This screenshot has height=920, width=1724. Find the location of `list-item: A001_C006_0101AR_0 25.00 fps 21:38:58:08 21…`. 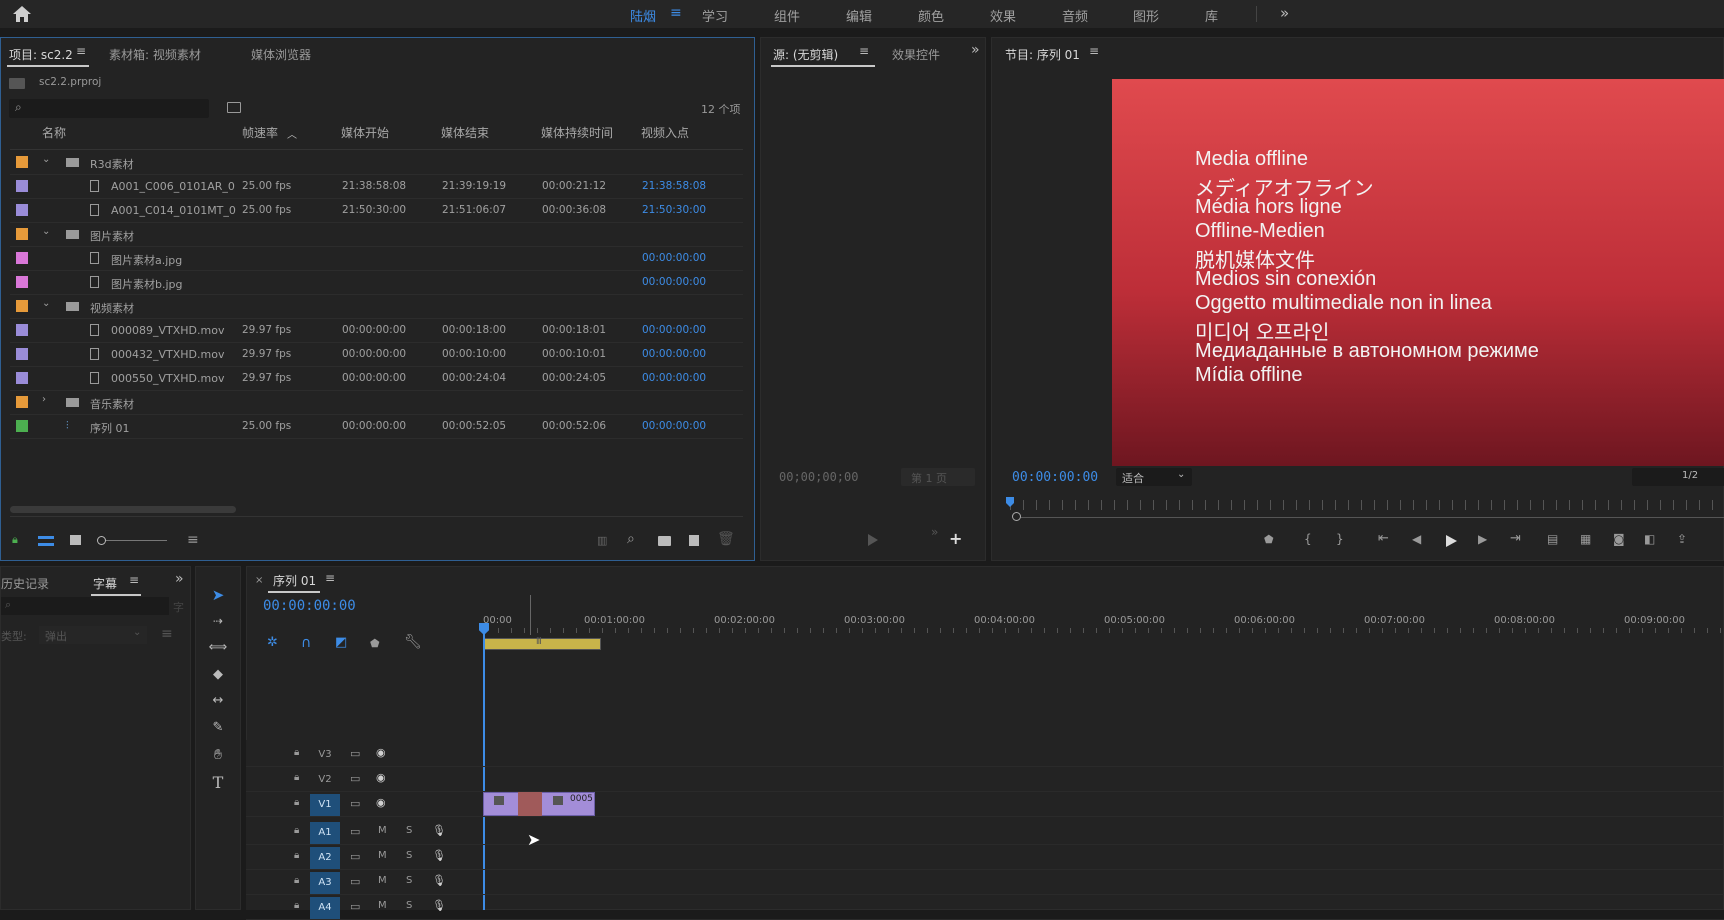

list-item: A001_C006_0101AR_0 25.00 fps 21:38:58:08 21… is located at coordinates (376, 187).